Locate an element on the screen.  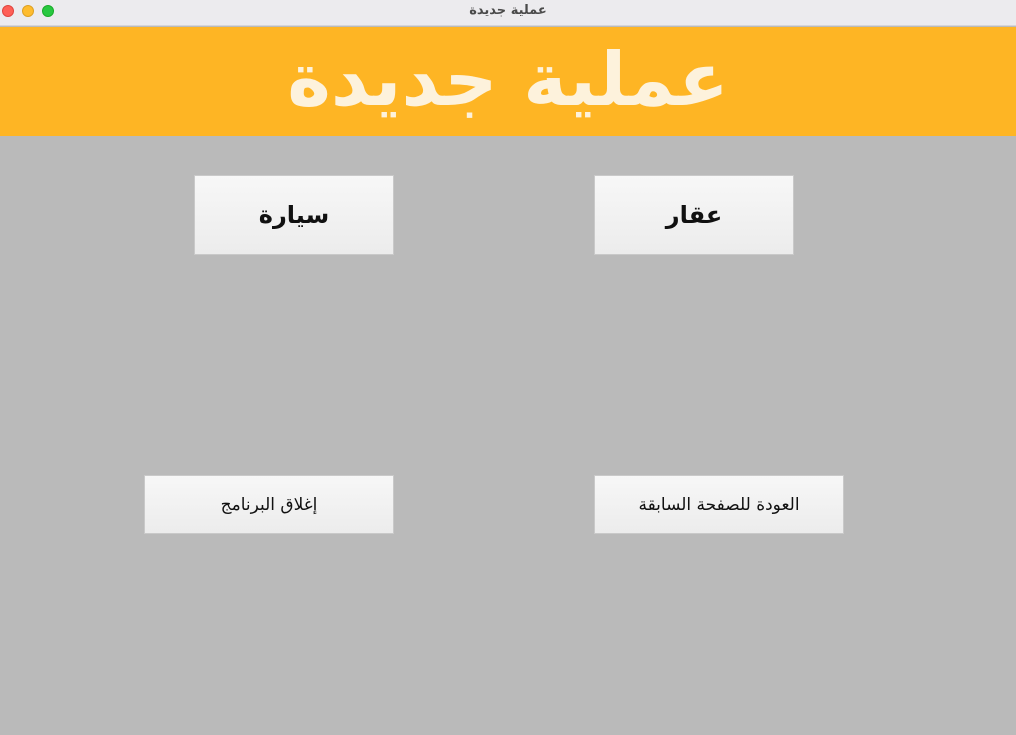
title-bar: عملية جديدة is located at coordinates (508, 13).